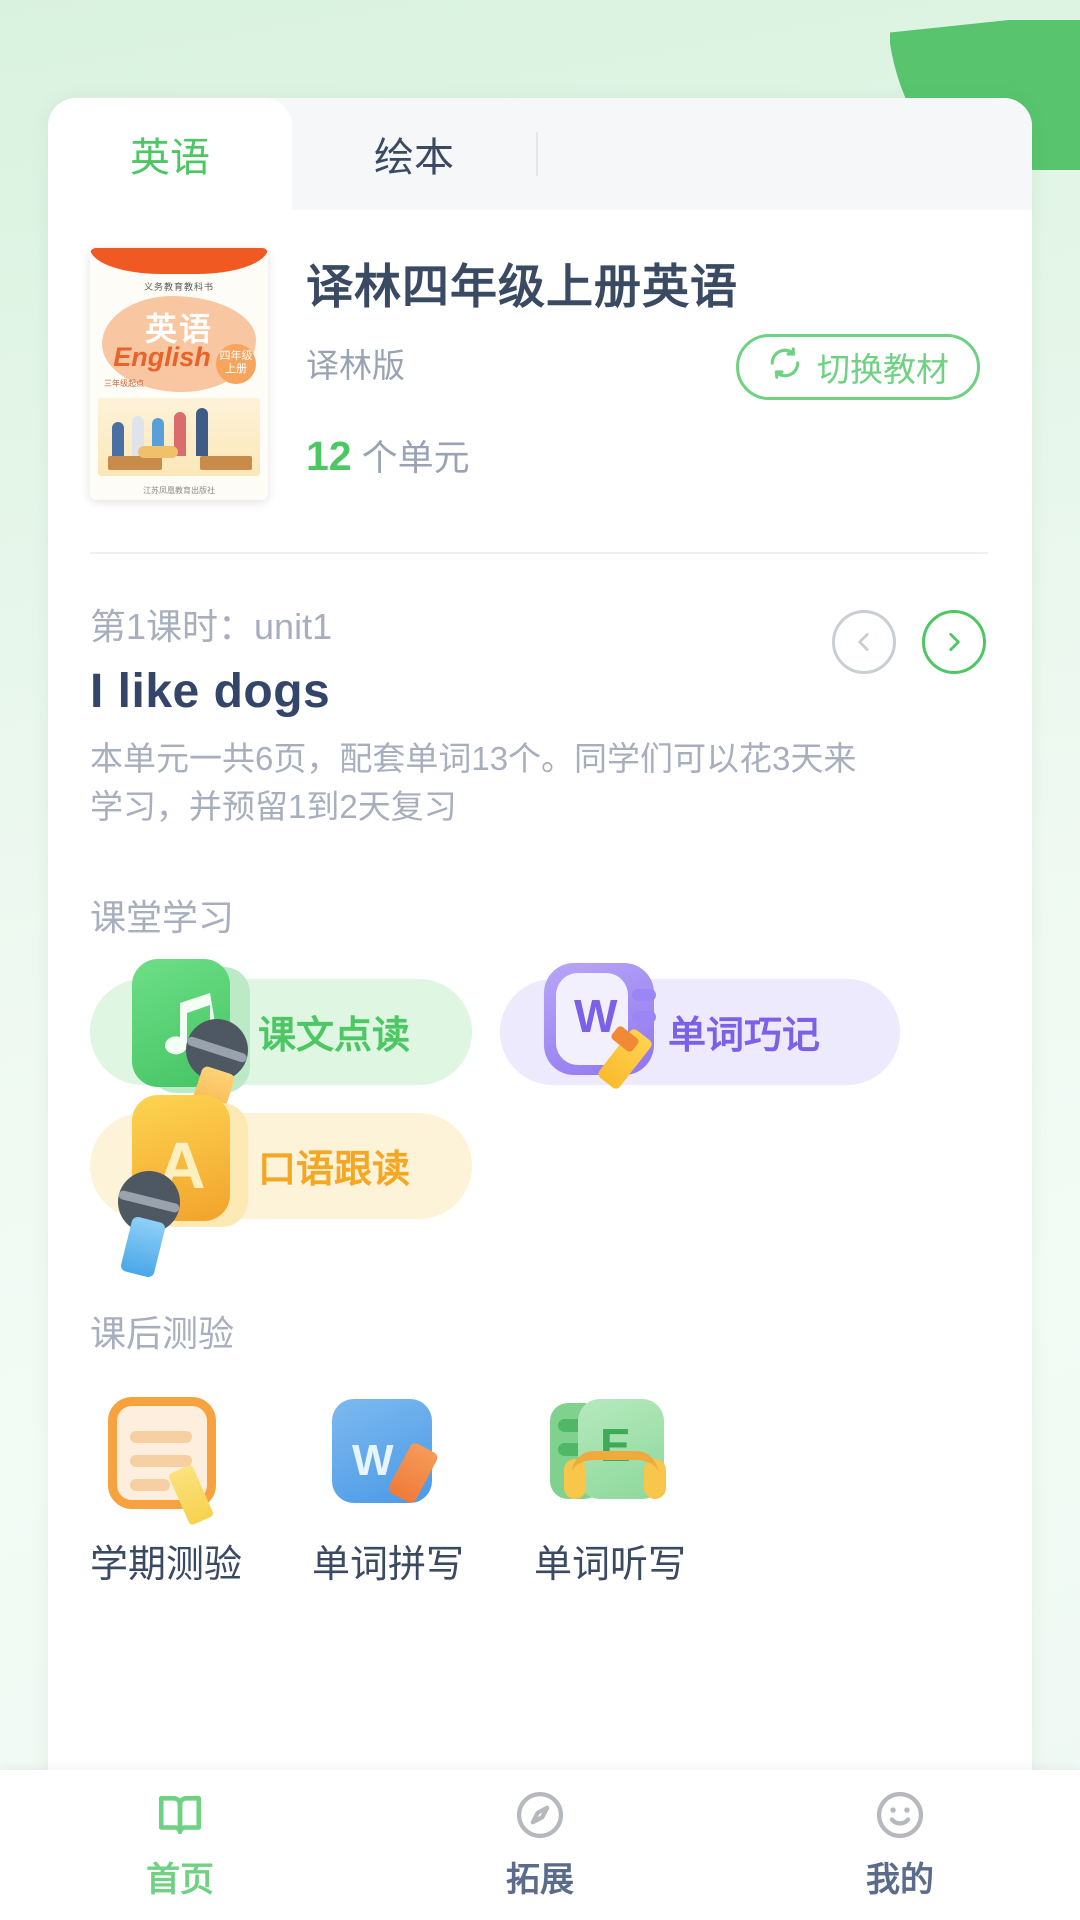  I want to click on tab-divider, so click(537, 154).